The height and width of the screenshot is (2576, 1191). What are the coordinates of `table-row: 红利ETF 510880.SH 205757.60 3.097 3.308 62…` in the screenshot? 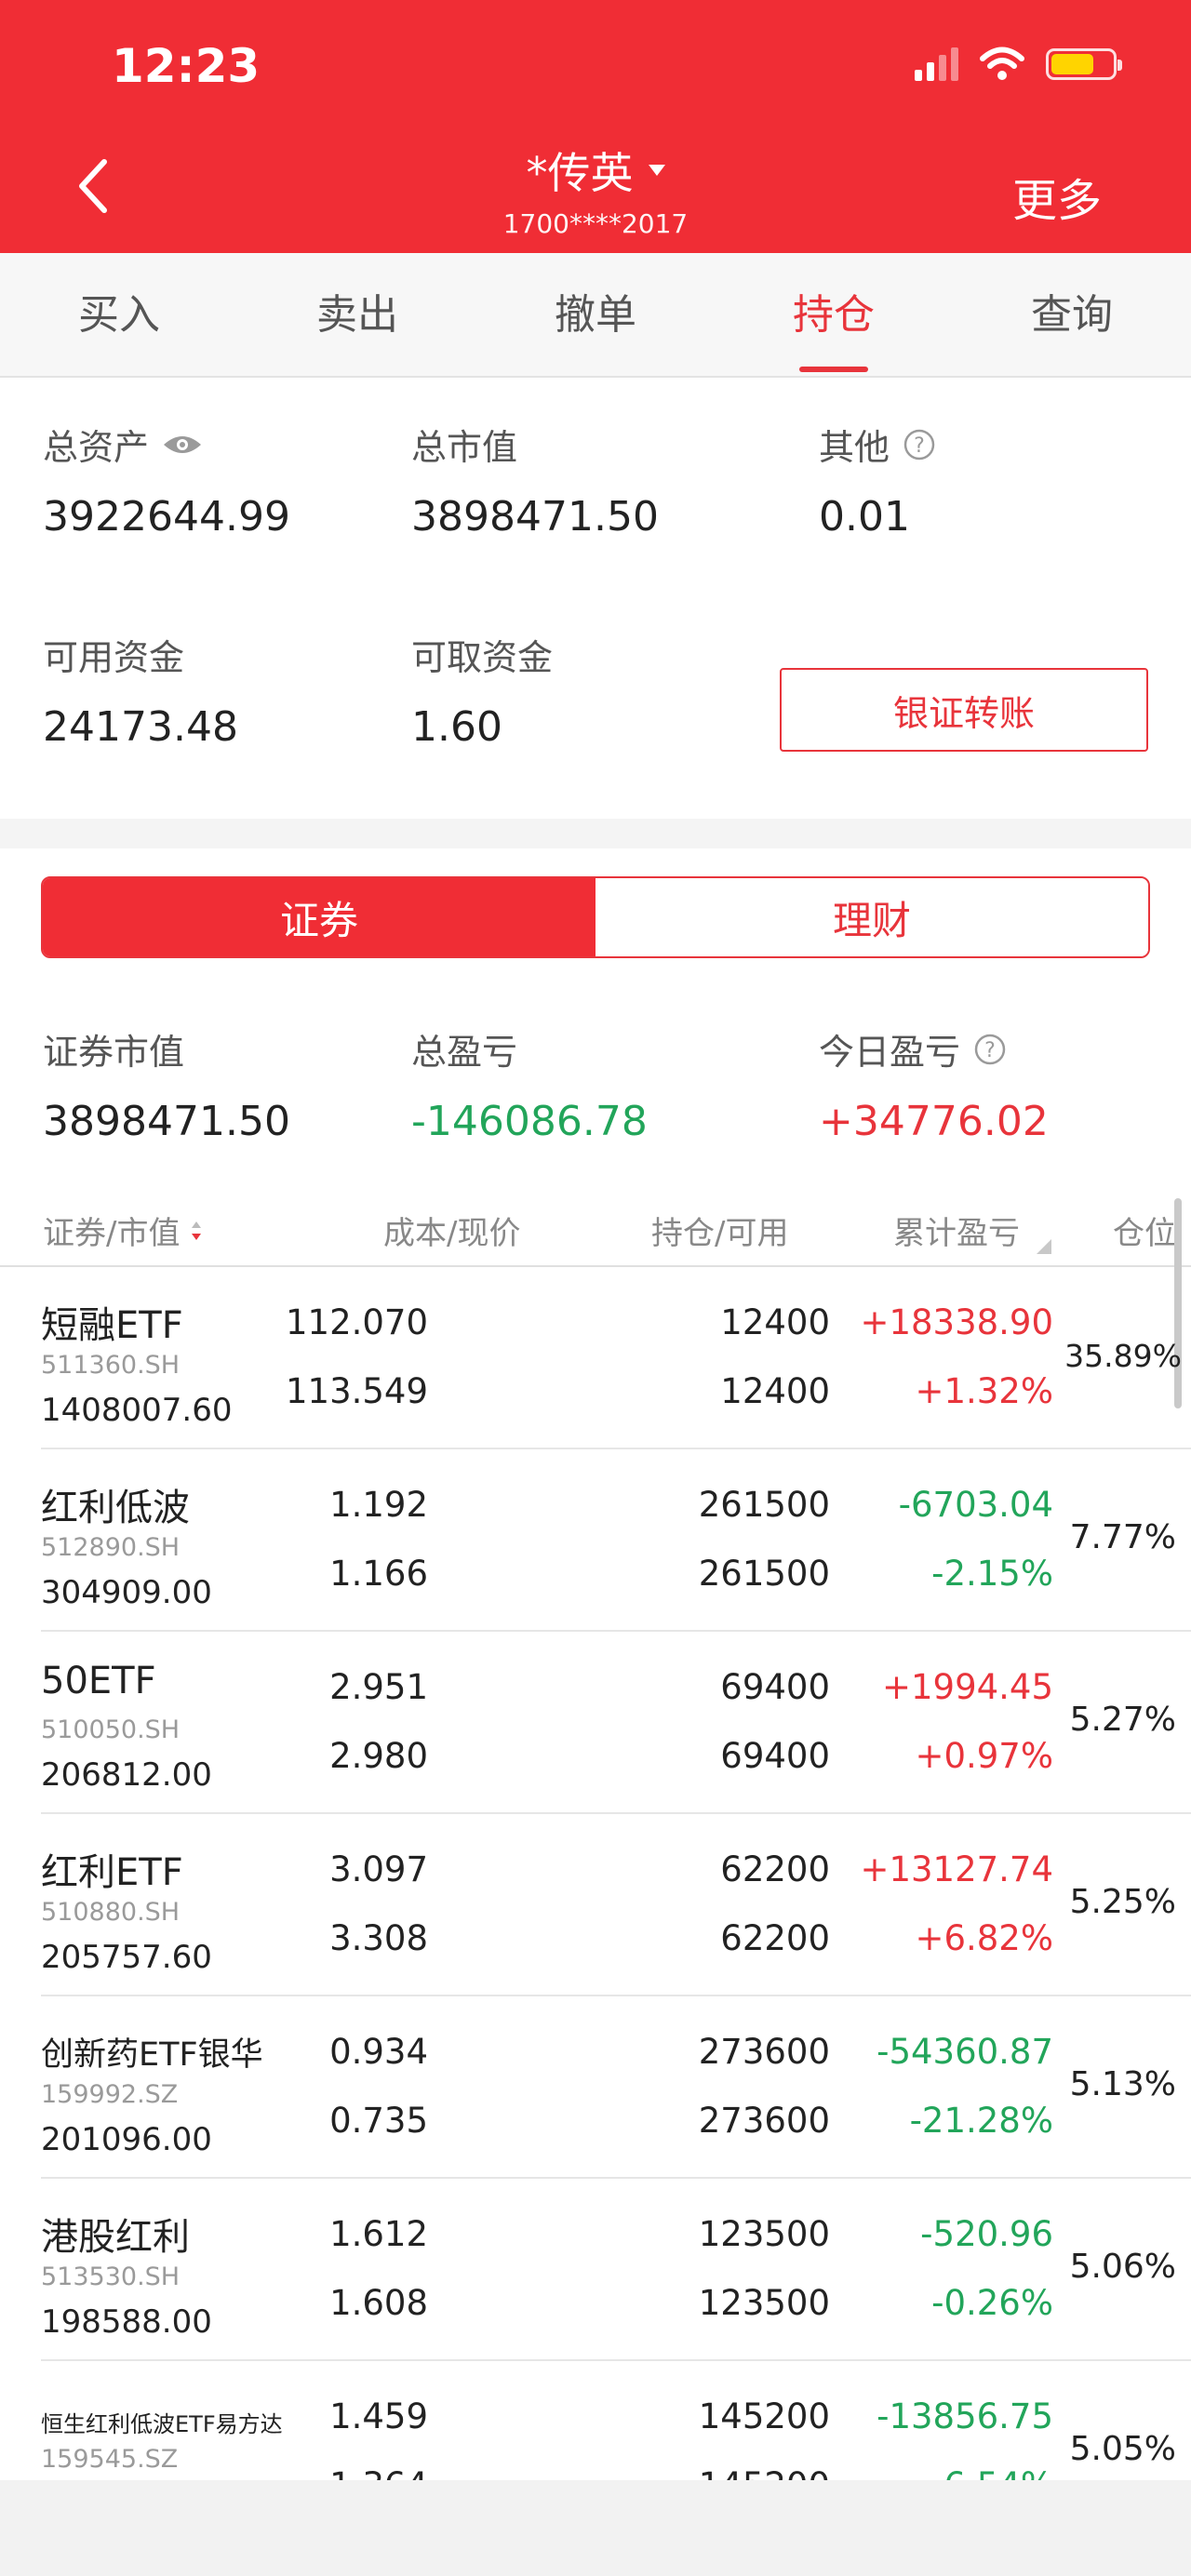 It's located at (616, 1905).